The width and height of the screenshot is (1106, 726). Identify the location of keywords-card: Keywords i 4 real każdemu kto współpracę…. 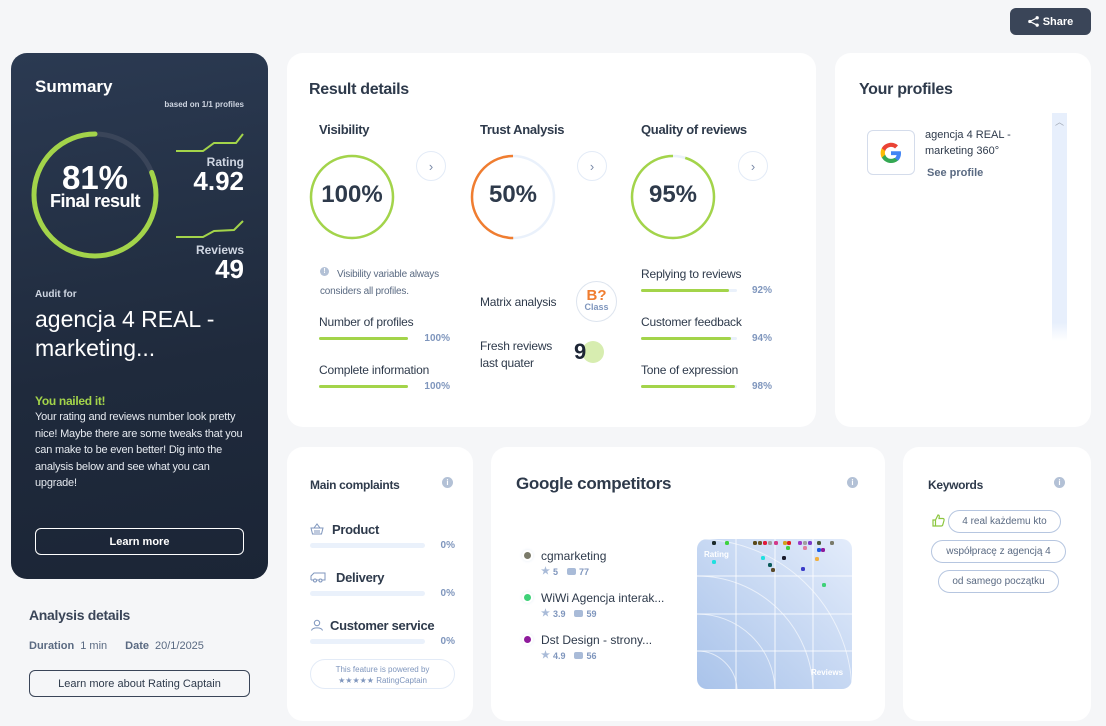
(997, 584).